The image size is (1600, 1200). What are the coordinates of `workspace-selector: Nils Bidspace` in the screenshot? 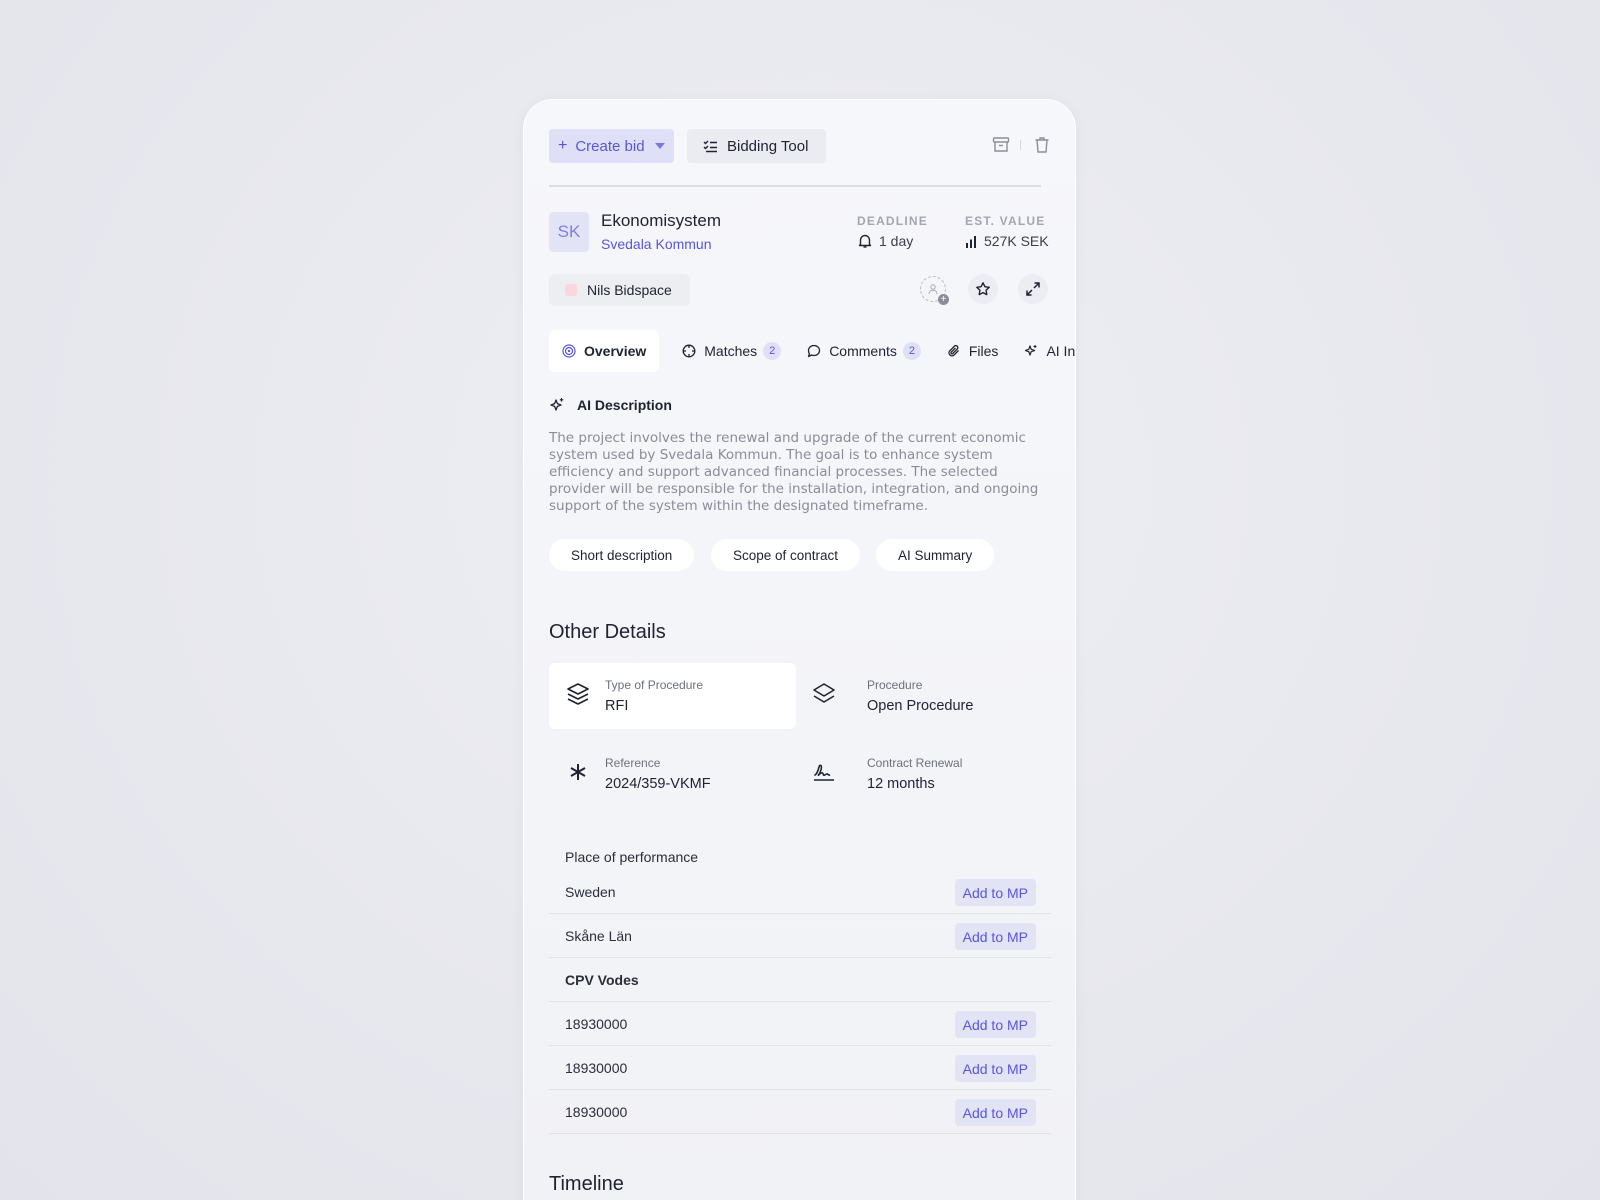 It's located at (619, 290).